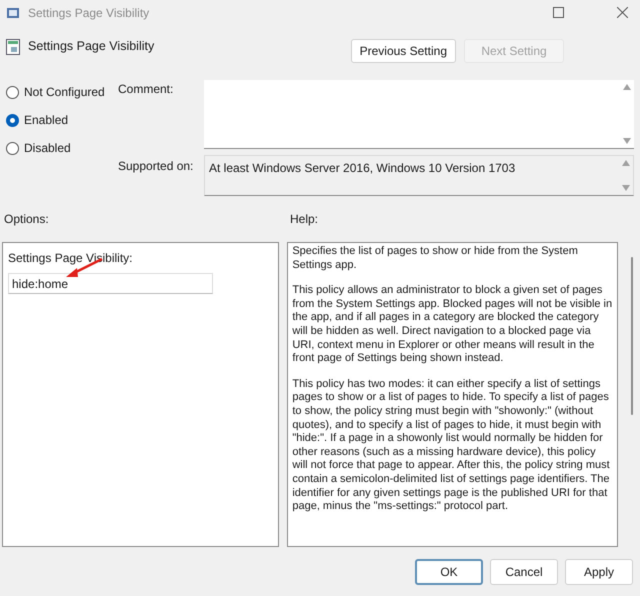 The image size is (640, 596). I want to click on help-paragraph: Specifies the list of pages to show or hide from the System Settings app., so click(435, 258).